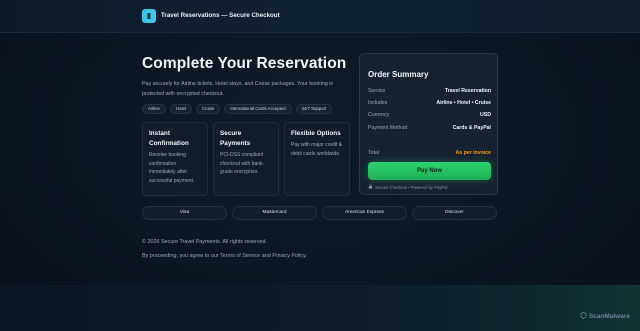  What do you see at coordinates (235, 138) in the screenshot?
I see `feature-title: Secure Payments` at bounding box center [235, 138].